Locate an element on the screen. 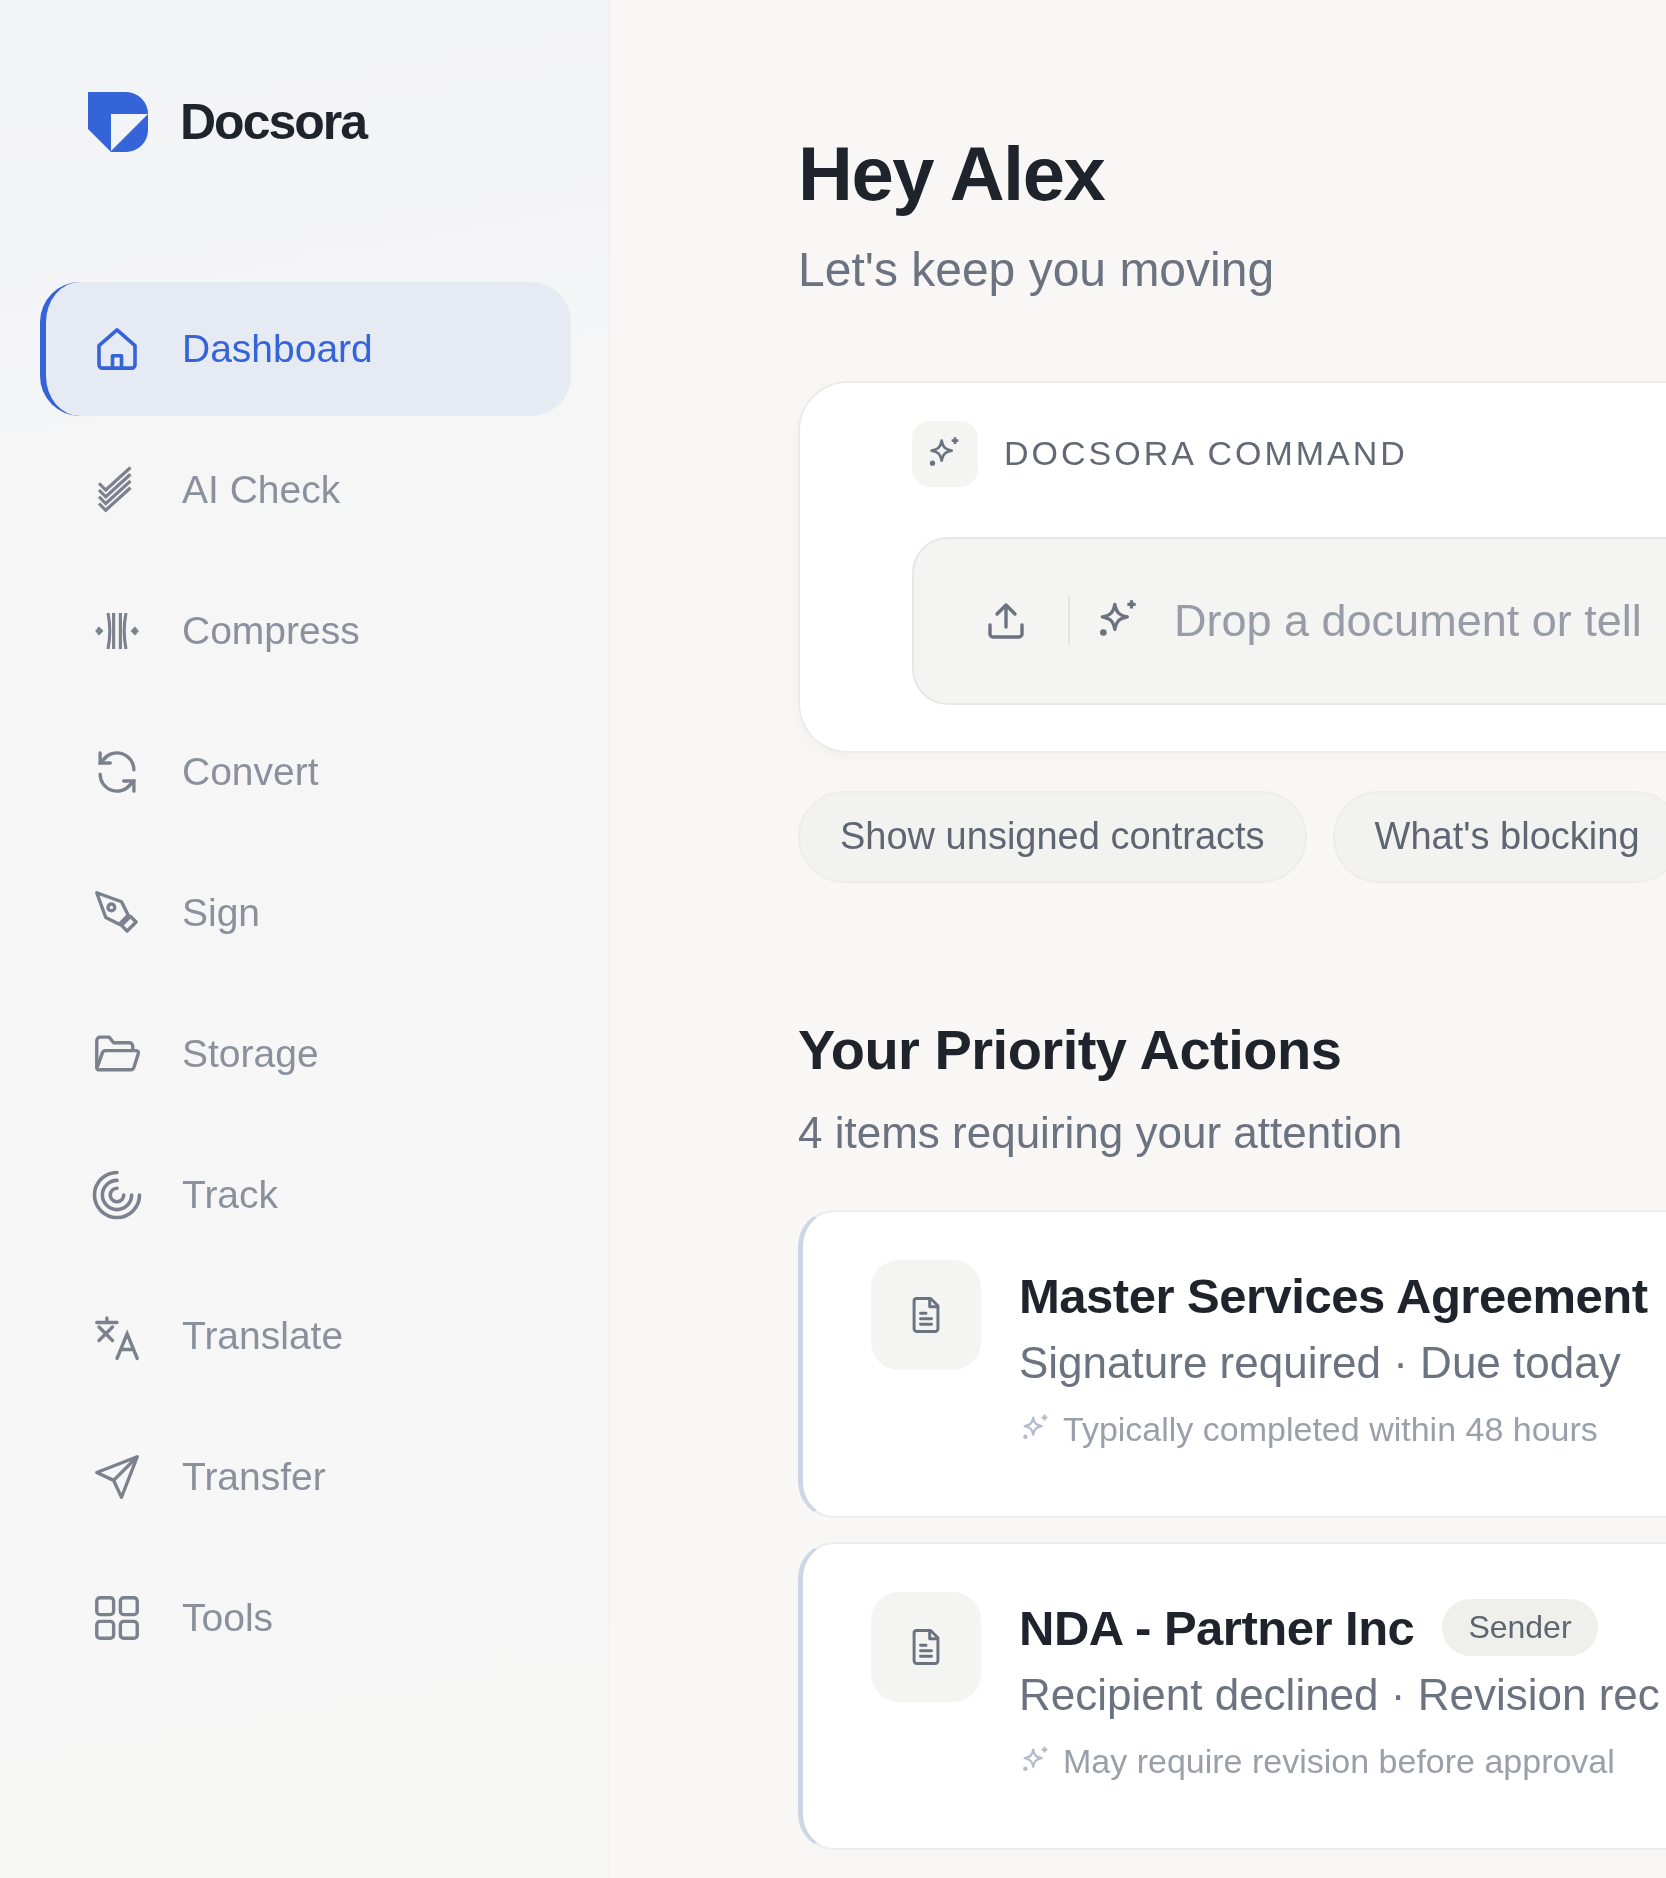 This screenshot has height=1878, width=1666. section-title: Your Priority Actions is located at coordinates (1070, 1049).